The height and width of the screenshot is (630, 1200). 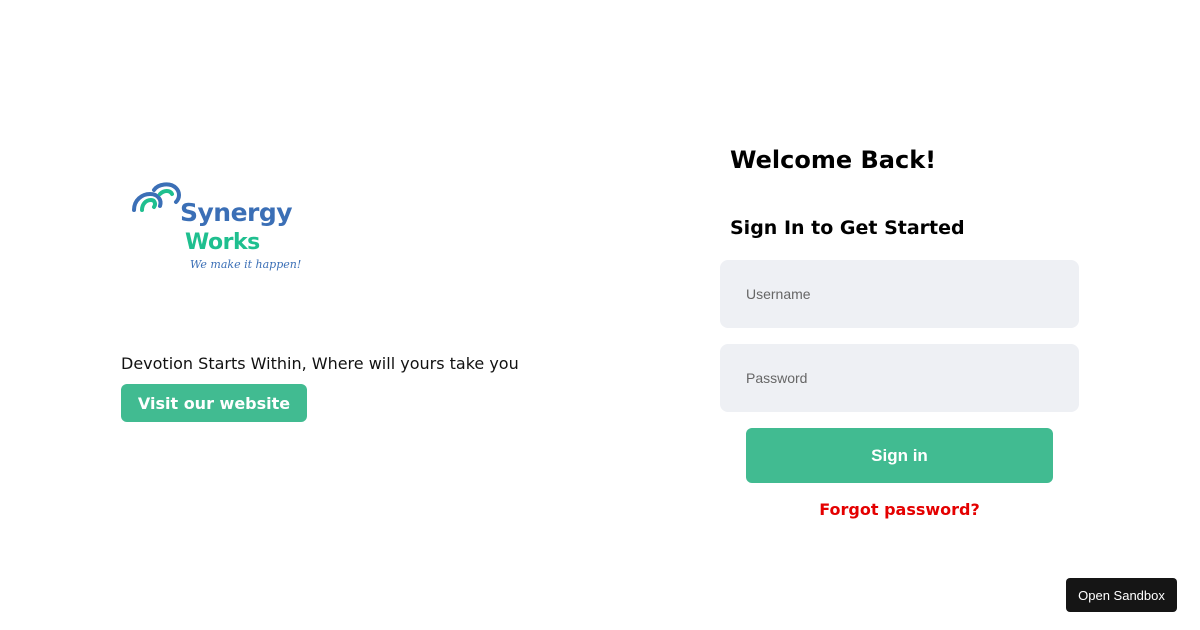 I want to click on brand-logo: Synergy Works We make it happen!, so click(x=215, y=230).